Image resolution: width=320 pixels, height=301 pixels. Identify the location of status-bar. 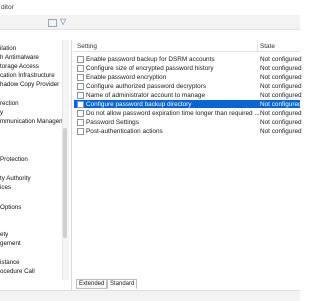
(150, 295).